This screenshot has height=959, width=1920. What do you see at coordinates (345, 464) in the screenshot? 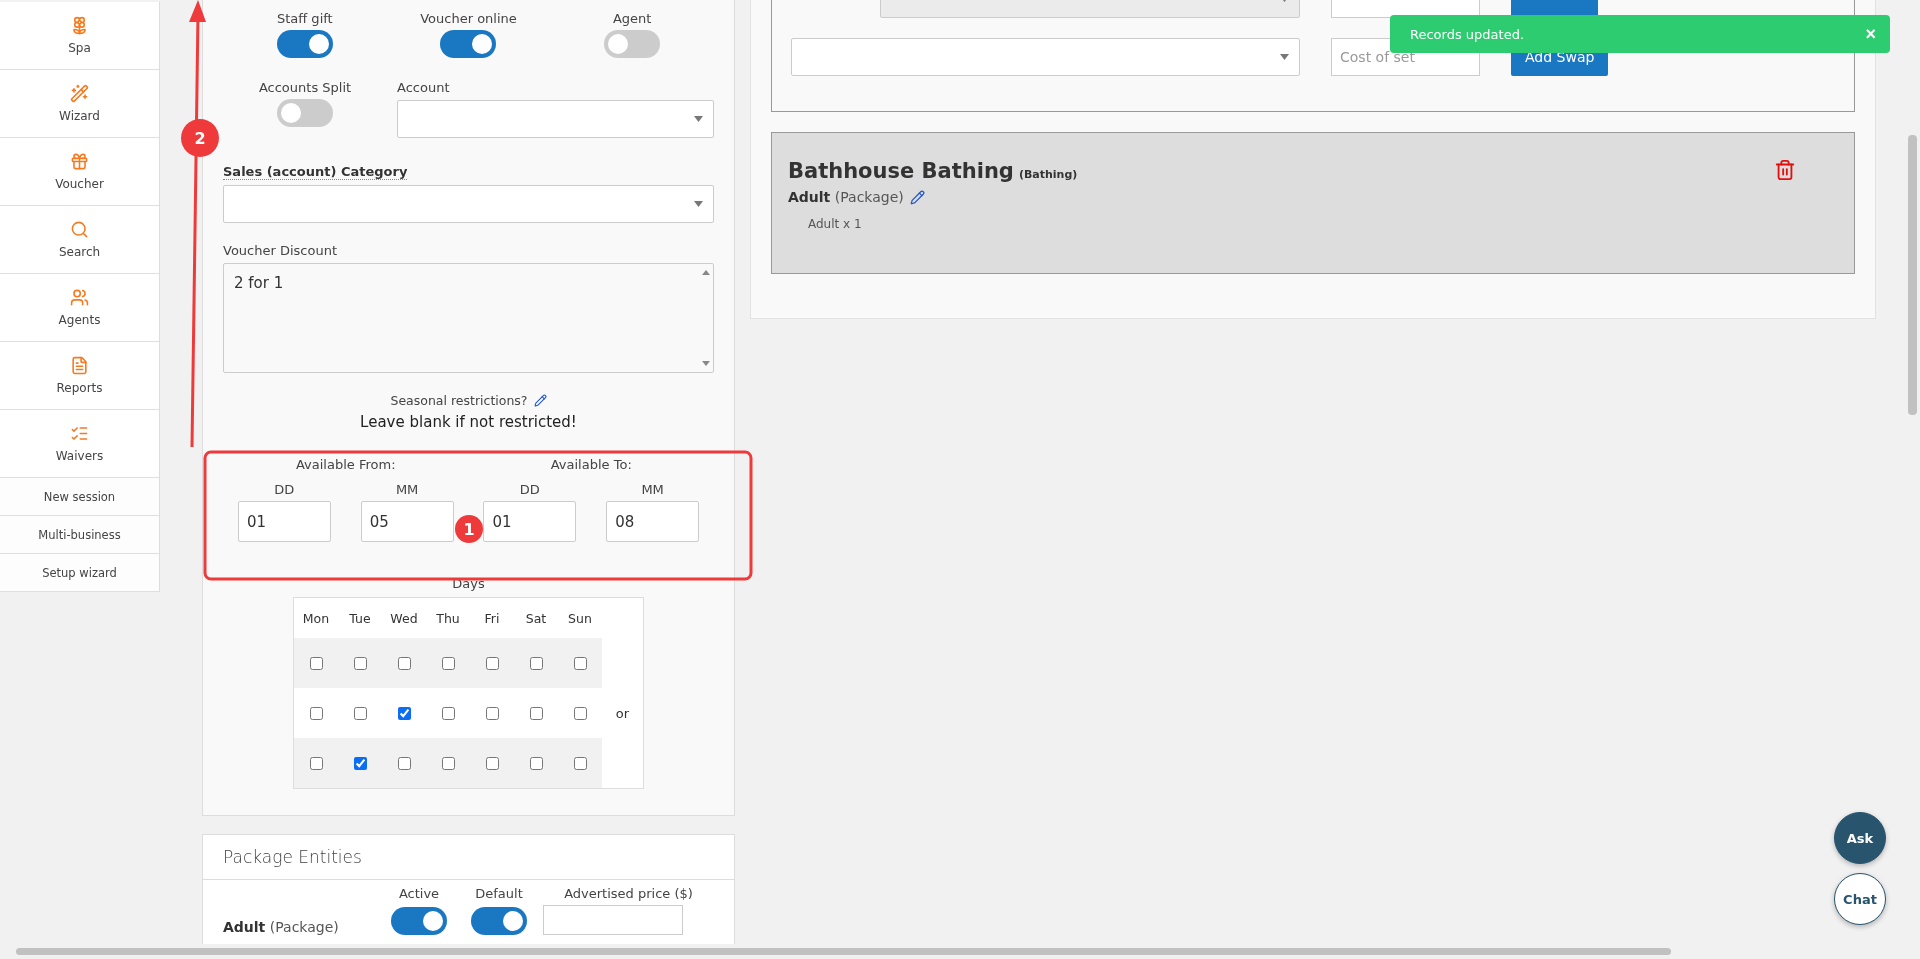
I see `group-label: Available From:` at bounding box center [345, 464].